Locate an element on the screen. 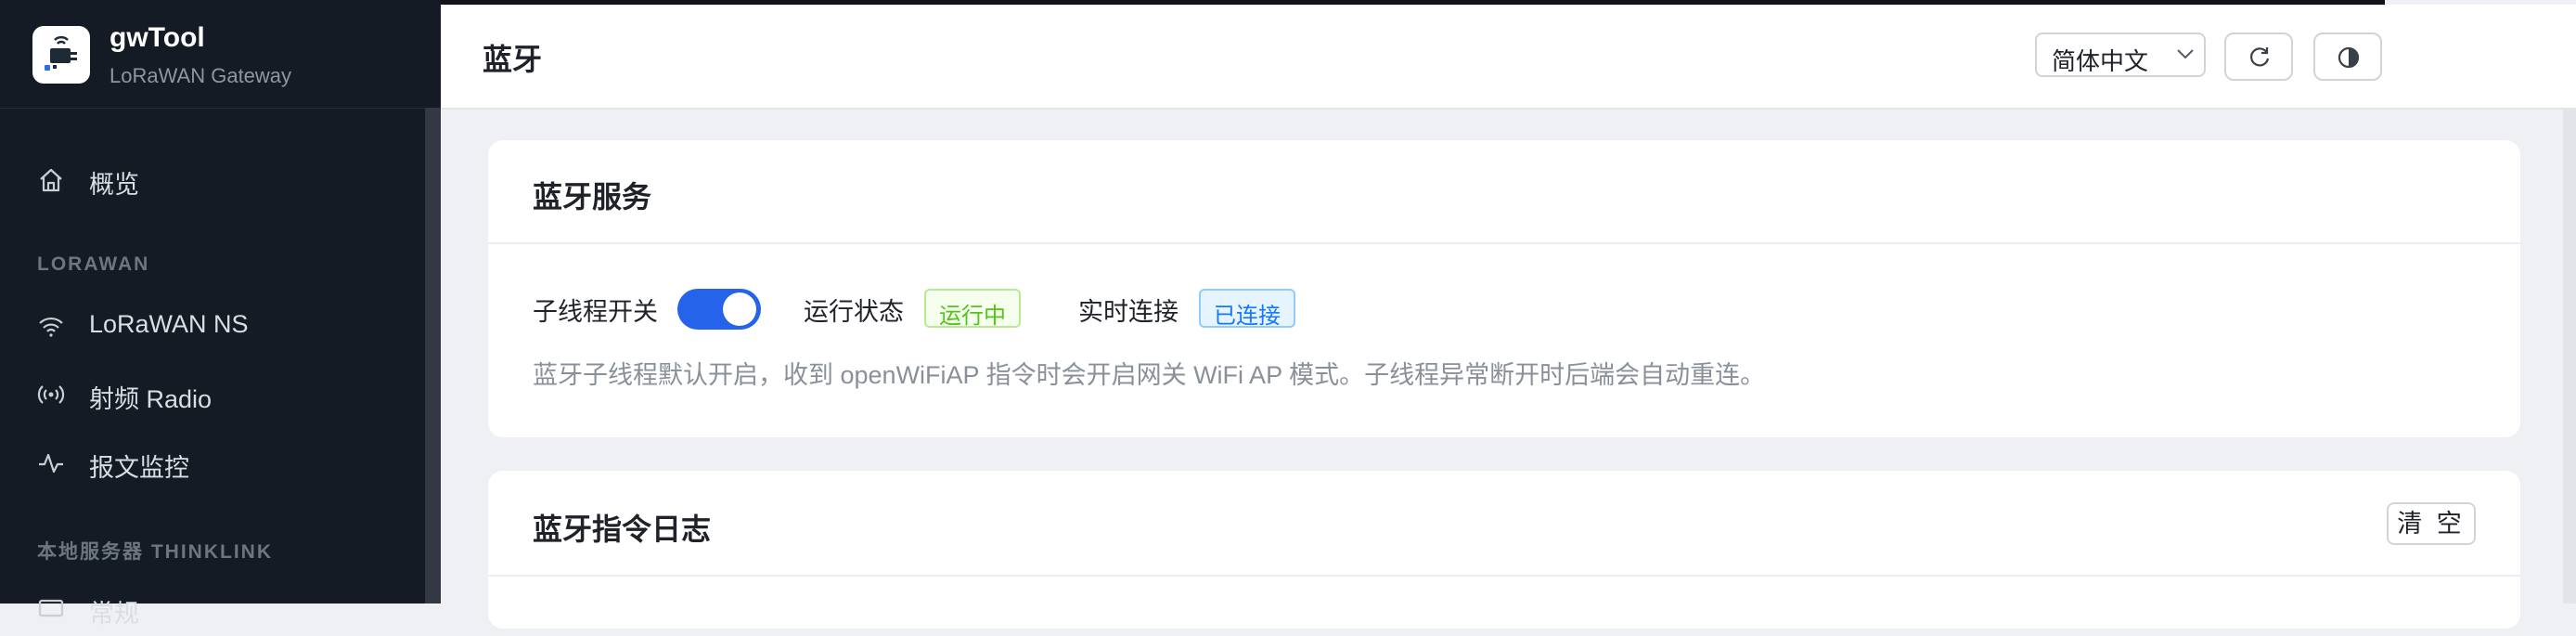  sidebar-item-packet-monitor: 报文监控 is located at coordinates (211, 462).